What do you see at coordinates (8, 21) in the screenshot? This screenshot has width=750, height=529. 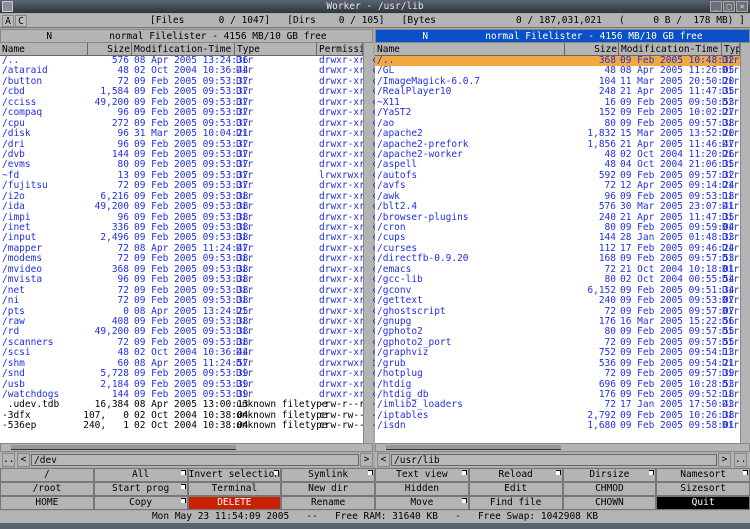 I see `mode-a-button: A` at bounding box center [8, 21].